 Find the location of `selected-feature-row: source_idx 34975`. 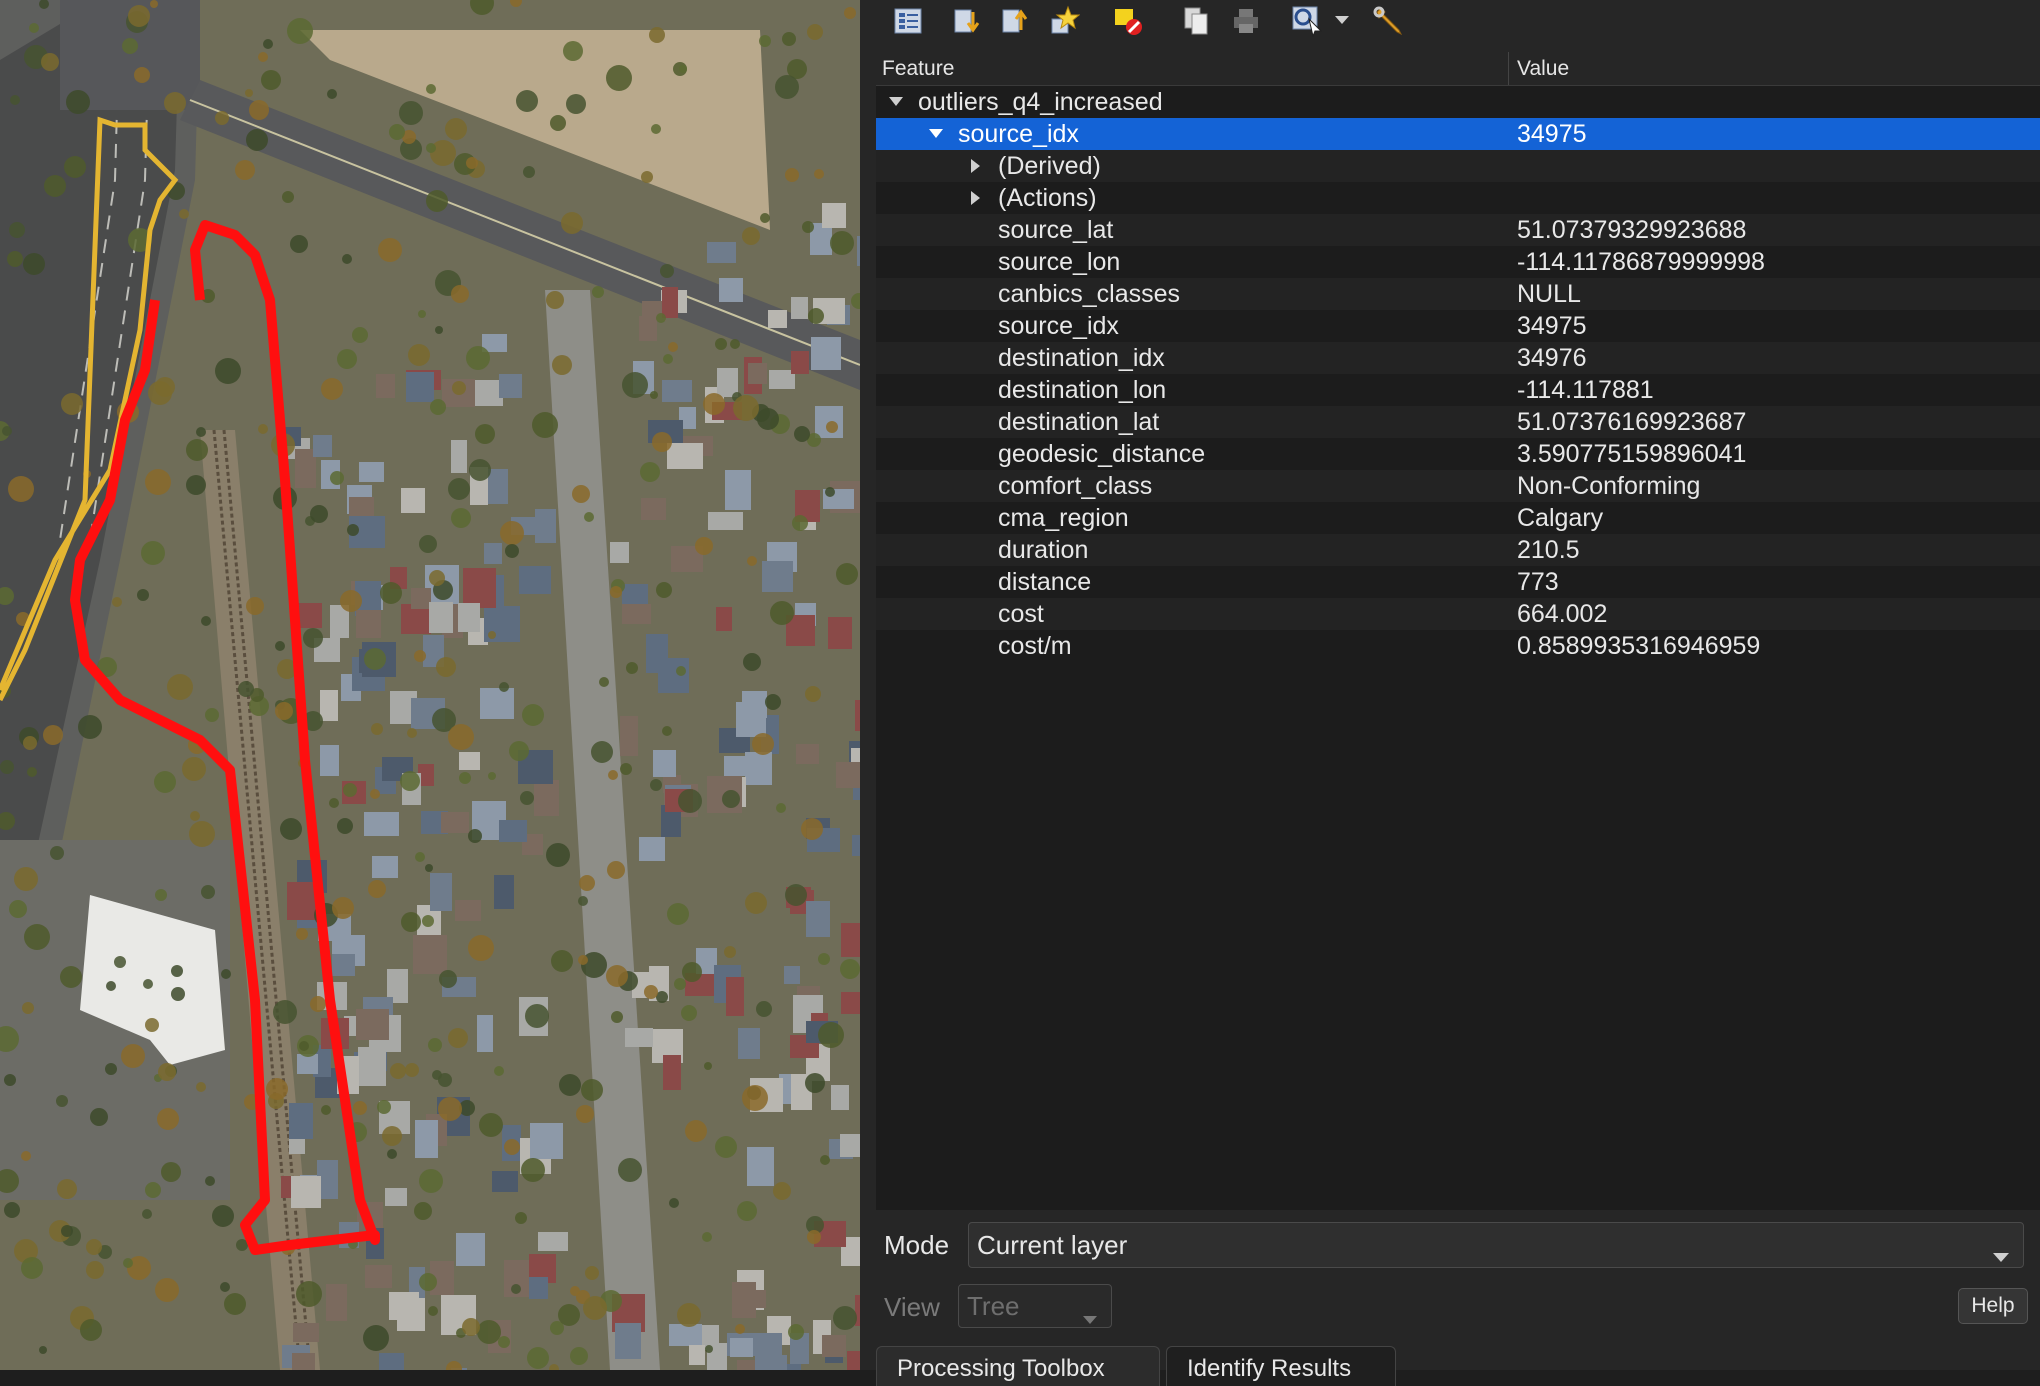

selected-feature-row: source_idx 34975 is located at coordinates (1458, 134).